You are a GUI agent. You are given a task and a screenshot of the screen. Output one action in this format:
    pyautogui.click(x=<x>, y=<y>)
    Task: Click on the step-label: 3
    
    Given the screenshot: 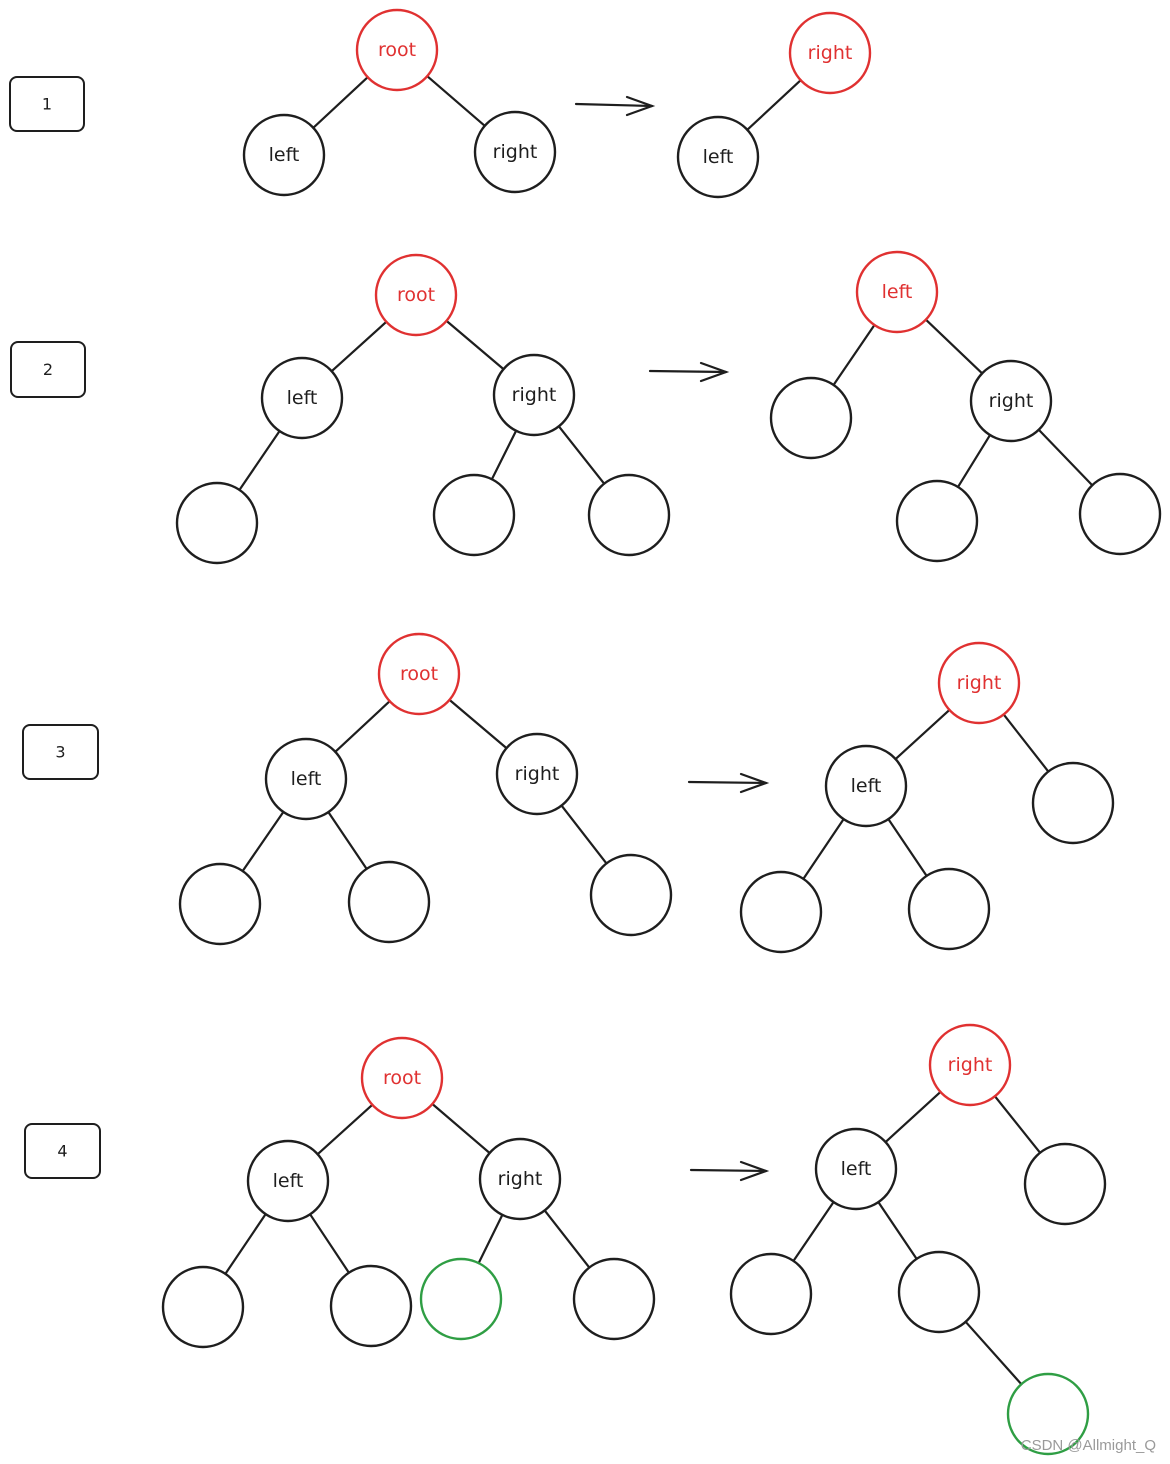 What is the action you would take?
    pyautogui.click(x=60, y=752)
    